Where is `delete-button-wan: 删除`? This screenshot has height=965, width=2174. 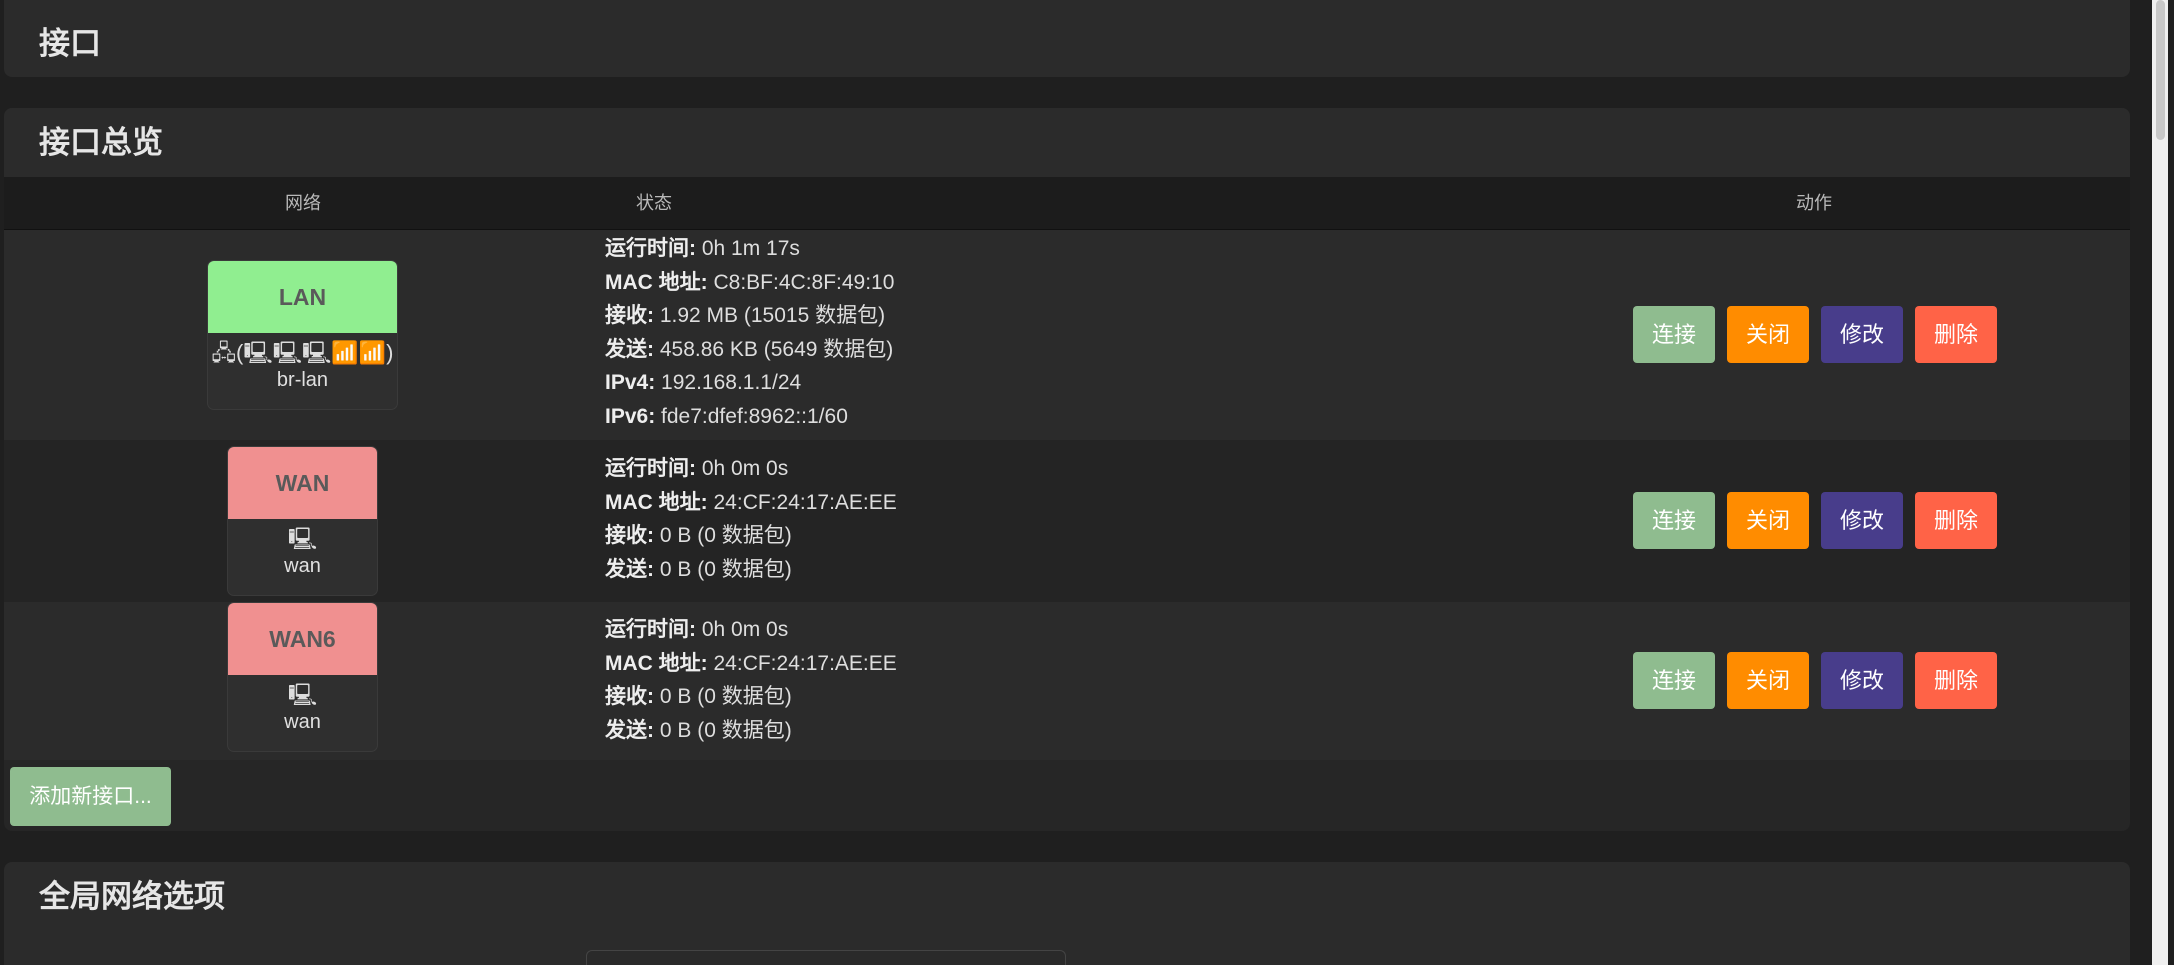
delete-button-wan: 删除 is located at coordinates (1956, 520).